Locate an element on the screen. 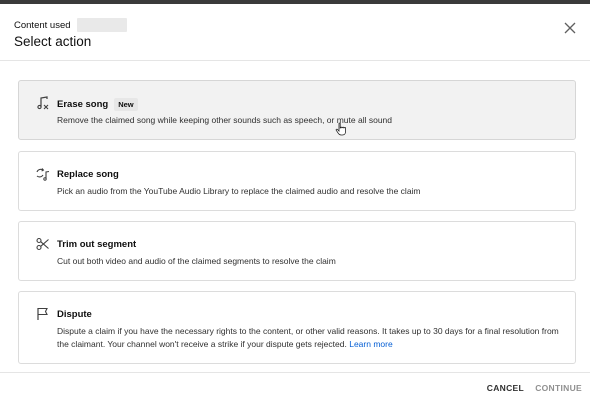 The image size is (590, 404). dialog-title: Select action is located at coordinates (53, 41).